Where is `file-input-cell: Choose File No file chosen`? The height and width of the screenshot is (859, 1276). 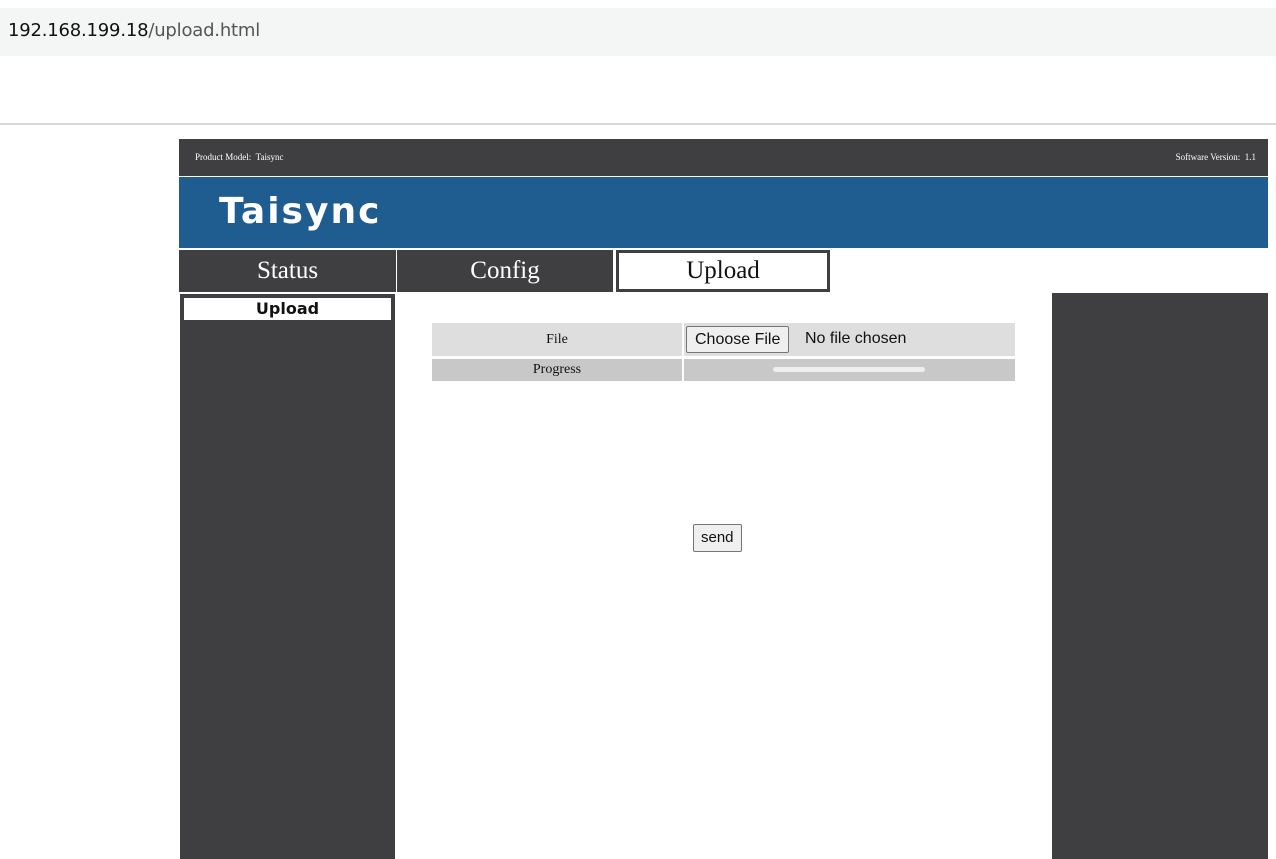
file-input-cell: Choose File No file chosen is located at coordinates (849, 339).